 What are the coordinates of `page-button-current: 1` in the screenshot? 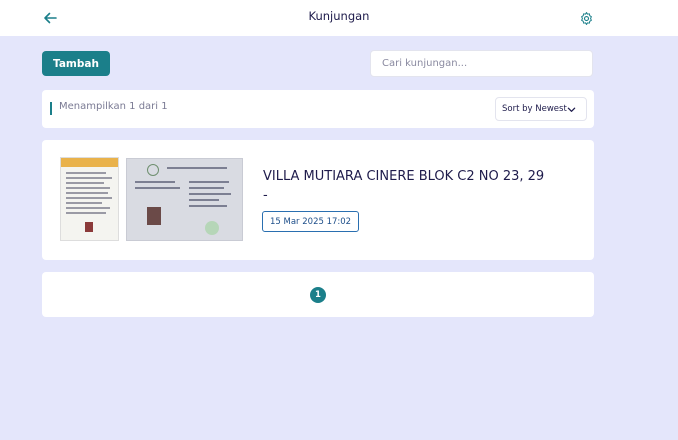 It's located at (318, 295).